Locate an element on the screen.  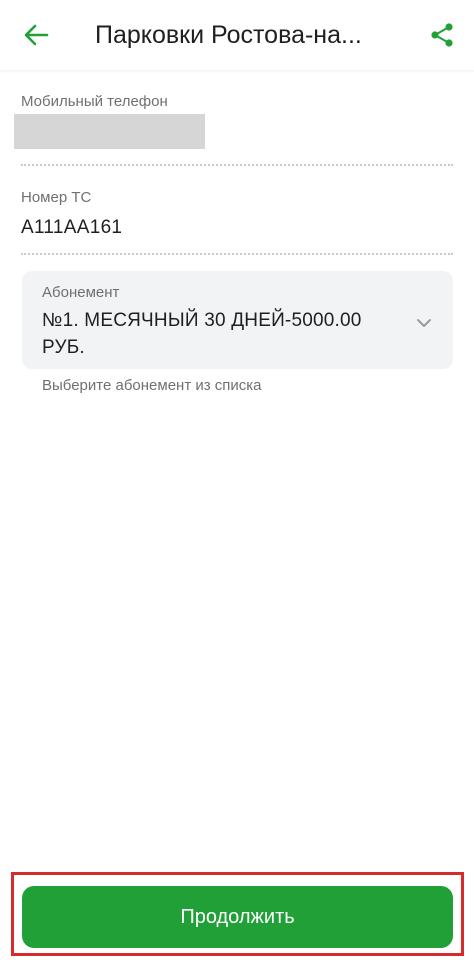
share-button is located at coordinates (442, 35).